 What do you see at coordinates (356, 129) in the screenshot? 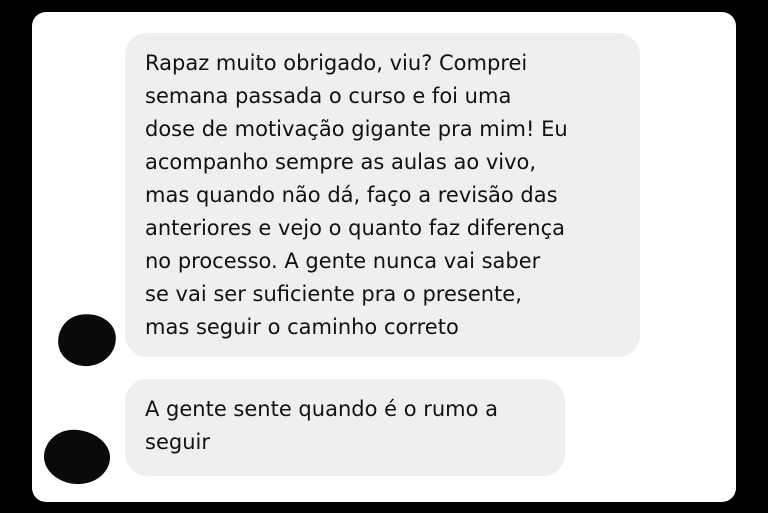
I see `message-text-line: dose de motivação gigante pra mim! Eu` at bounding box center [356, 129].